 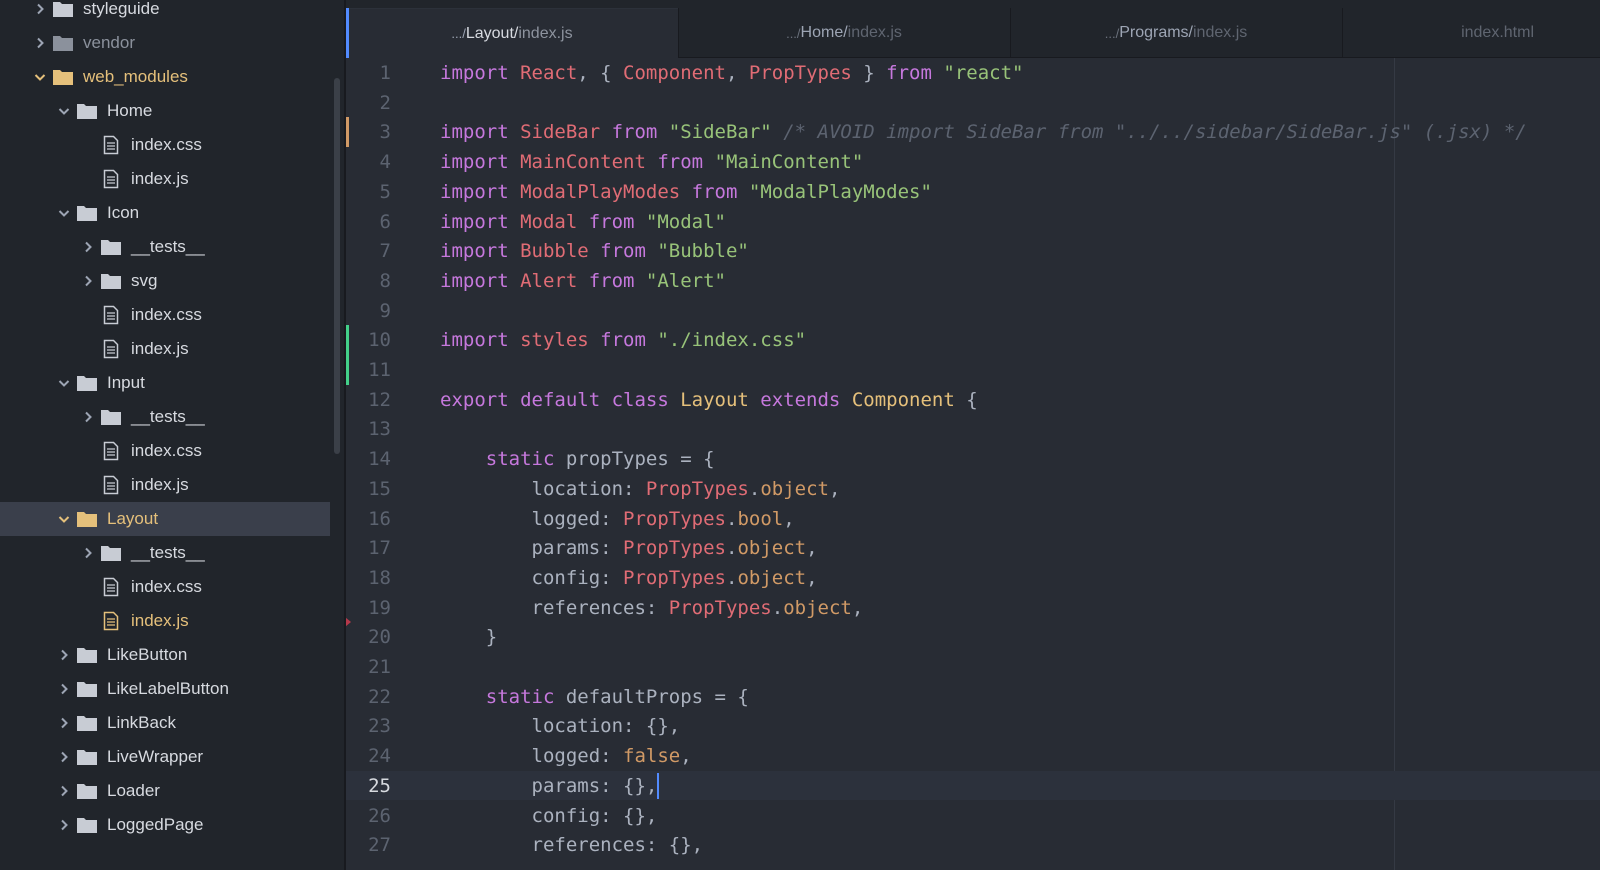 I want to click on code-line: 24 logged: false,, so click(x=973, y=756).